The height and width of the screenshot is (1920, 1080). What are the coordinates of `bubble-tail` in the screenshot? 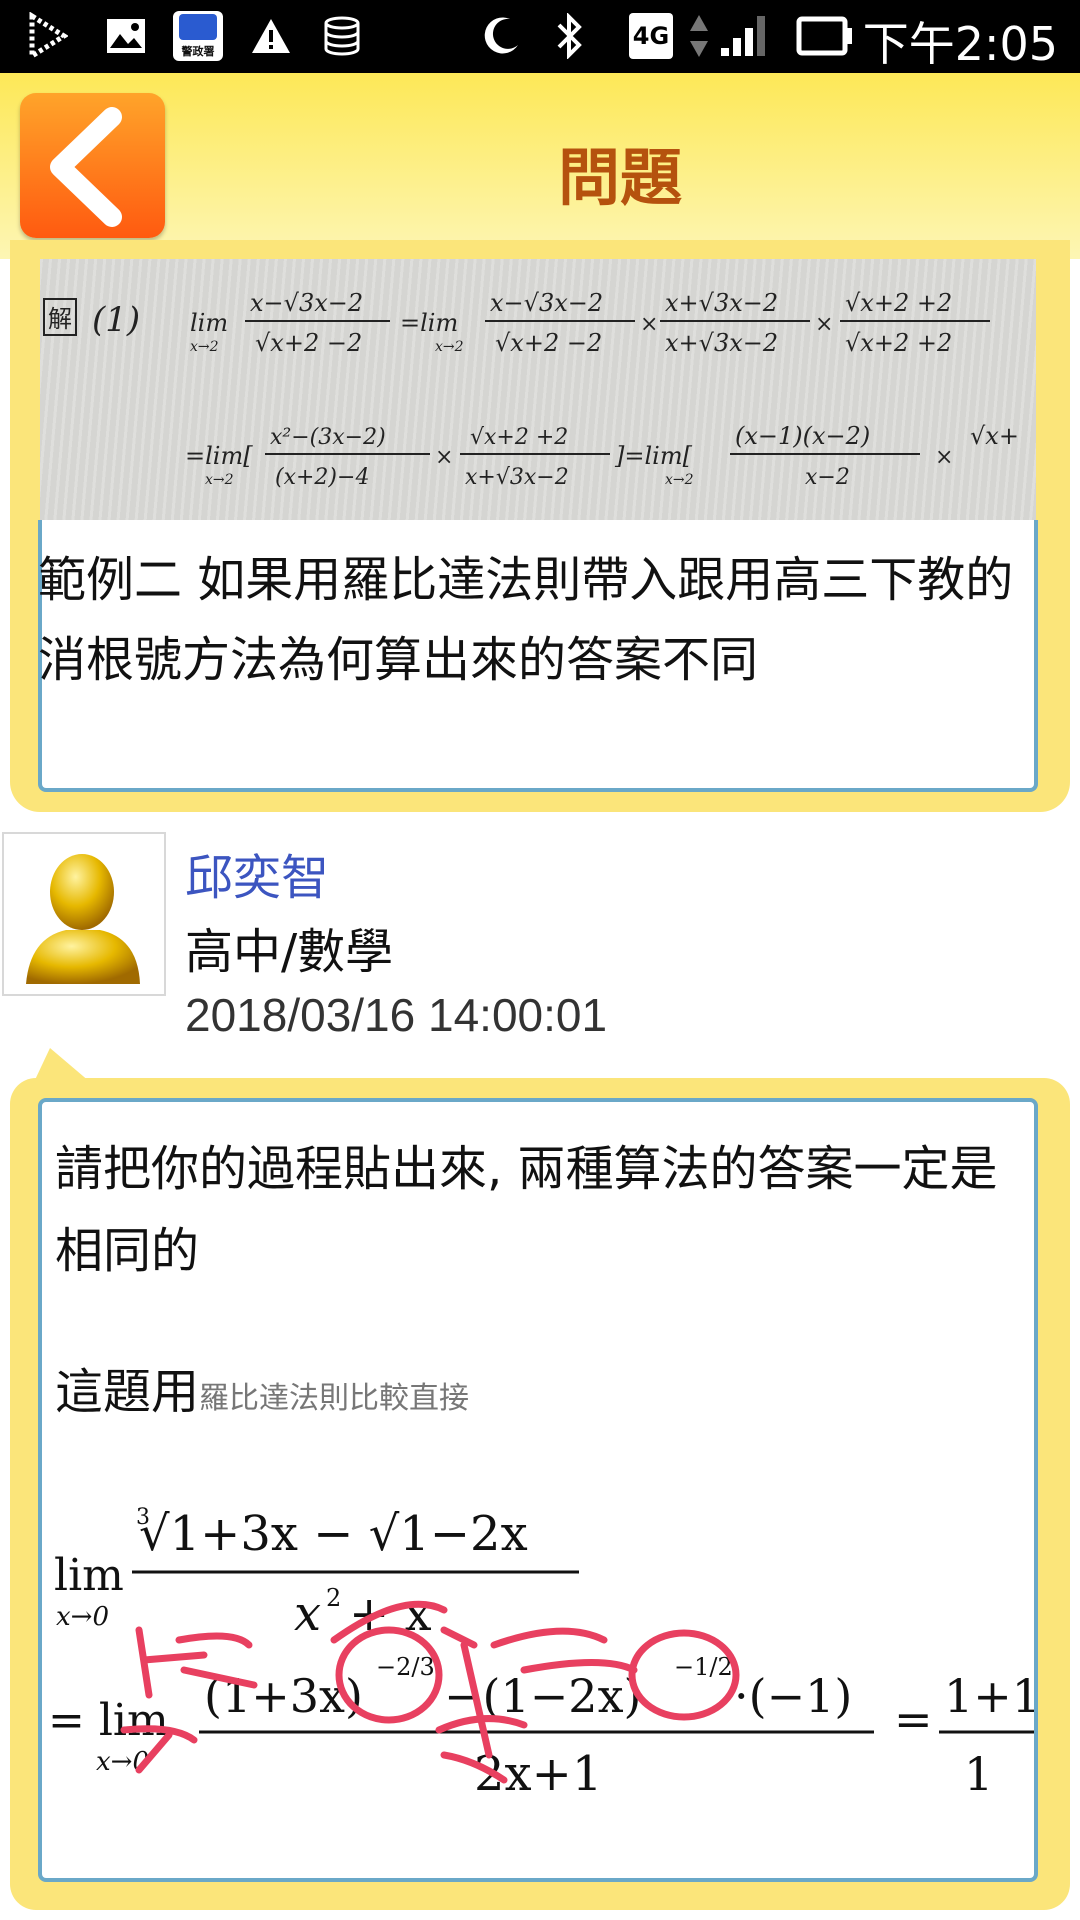 It's located at (62, 1065).